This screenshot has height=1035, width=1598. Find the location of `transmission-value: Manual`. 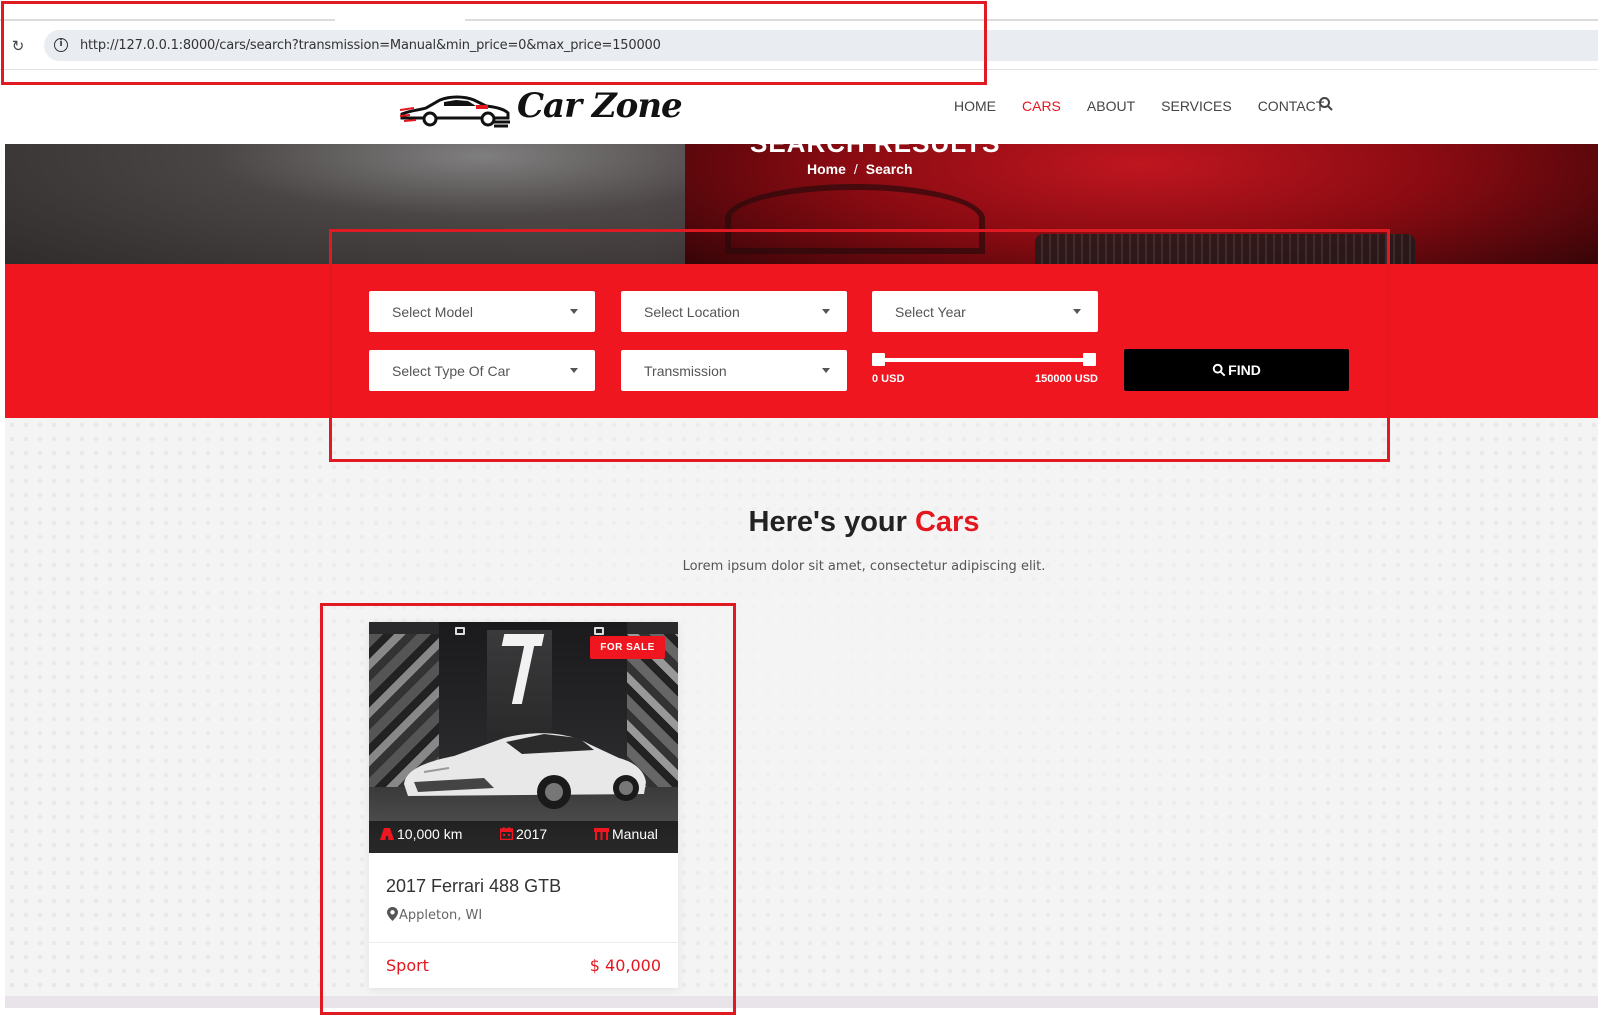

transmission-value: Manual is located at coordinates (635, 834).